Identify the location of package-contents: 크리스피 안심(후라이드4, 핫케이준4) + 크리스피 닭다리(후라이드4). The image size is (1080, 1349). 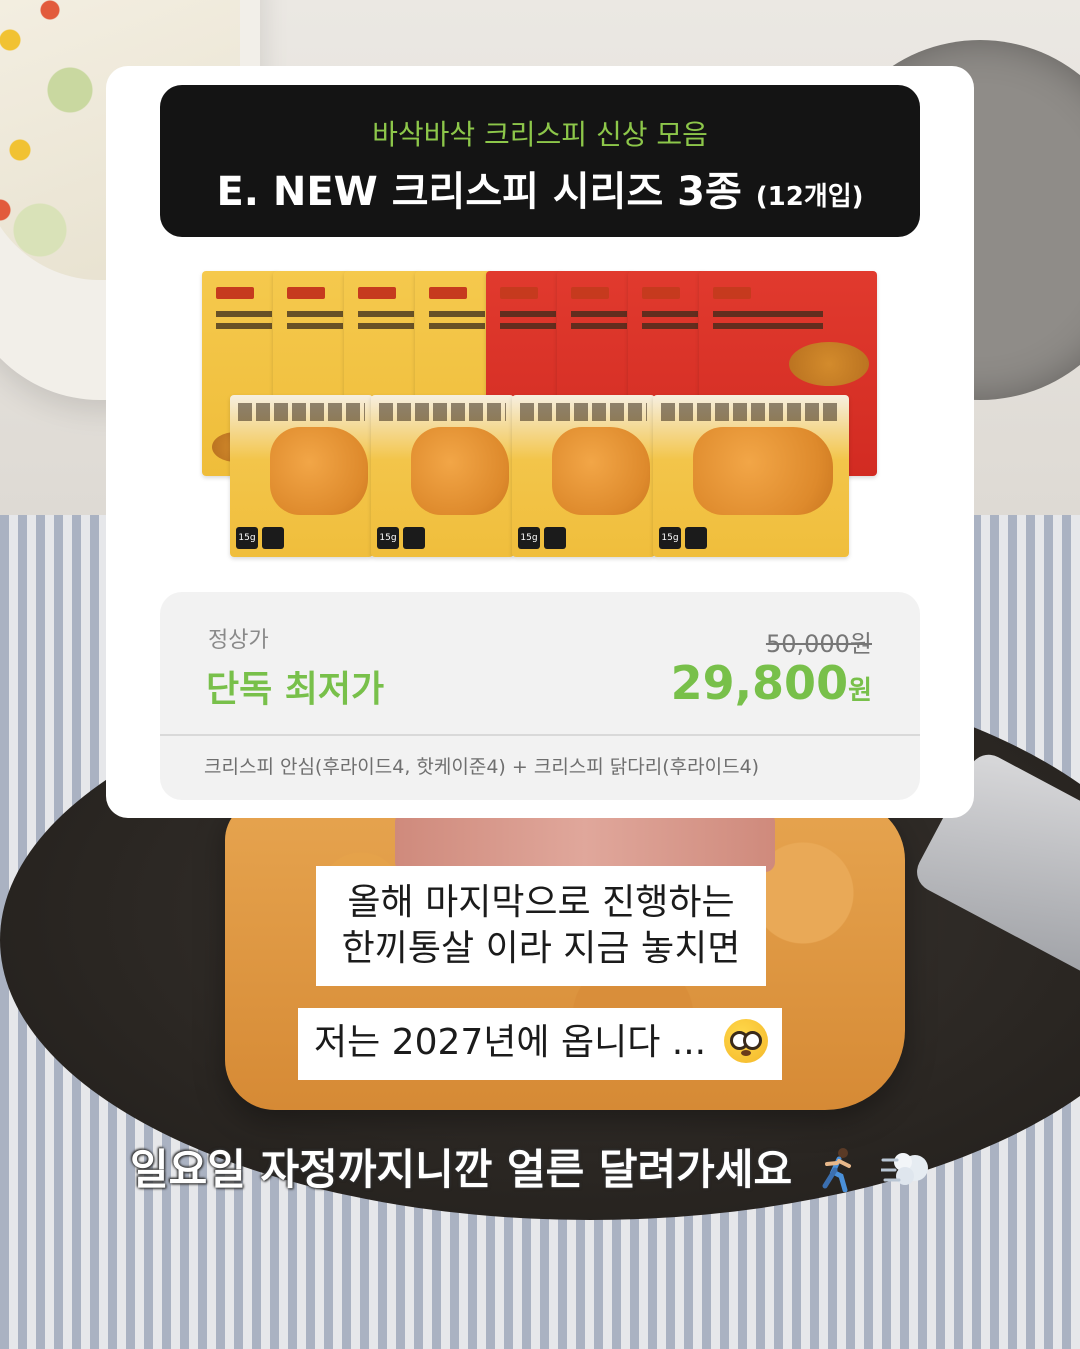
(482, 767).